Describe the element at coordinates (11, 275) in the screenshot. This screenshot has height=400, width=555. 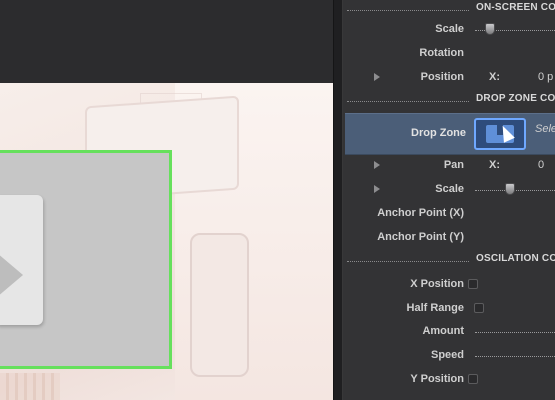
I see `arrow-icon` at that location.